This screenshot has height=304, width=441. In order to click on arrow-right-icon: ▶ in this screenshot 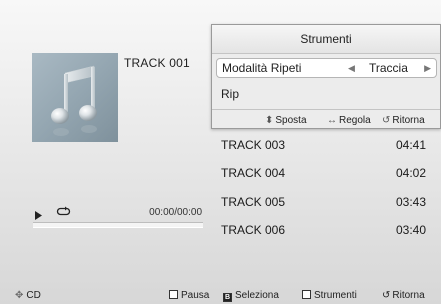, I will do `click(427, 68)`.